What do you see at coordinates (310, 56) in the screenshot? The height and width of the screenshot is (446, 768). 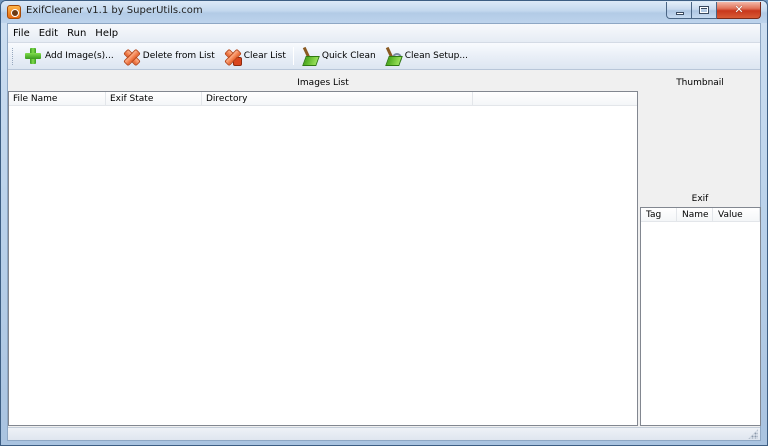 I see `broom-icon` at bounding box center [310, 56].